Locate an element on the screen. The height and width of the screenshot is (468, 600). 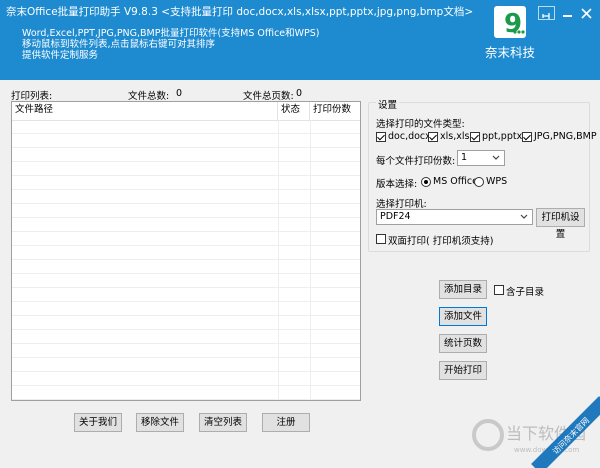
close-button is located at coordinates (586, 13).